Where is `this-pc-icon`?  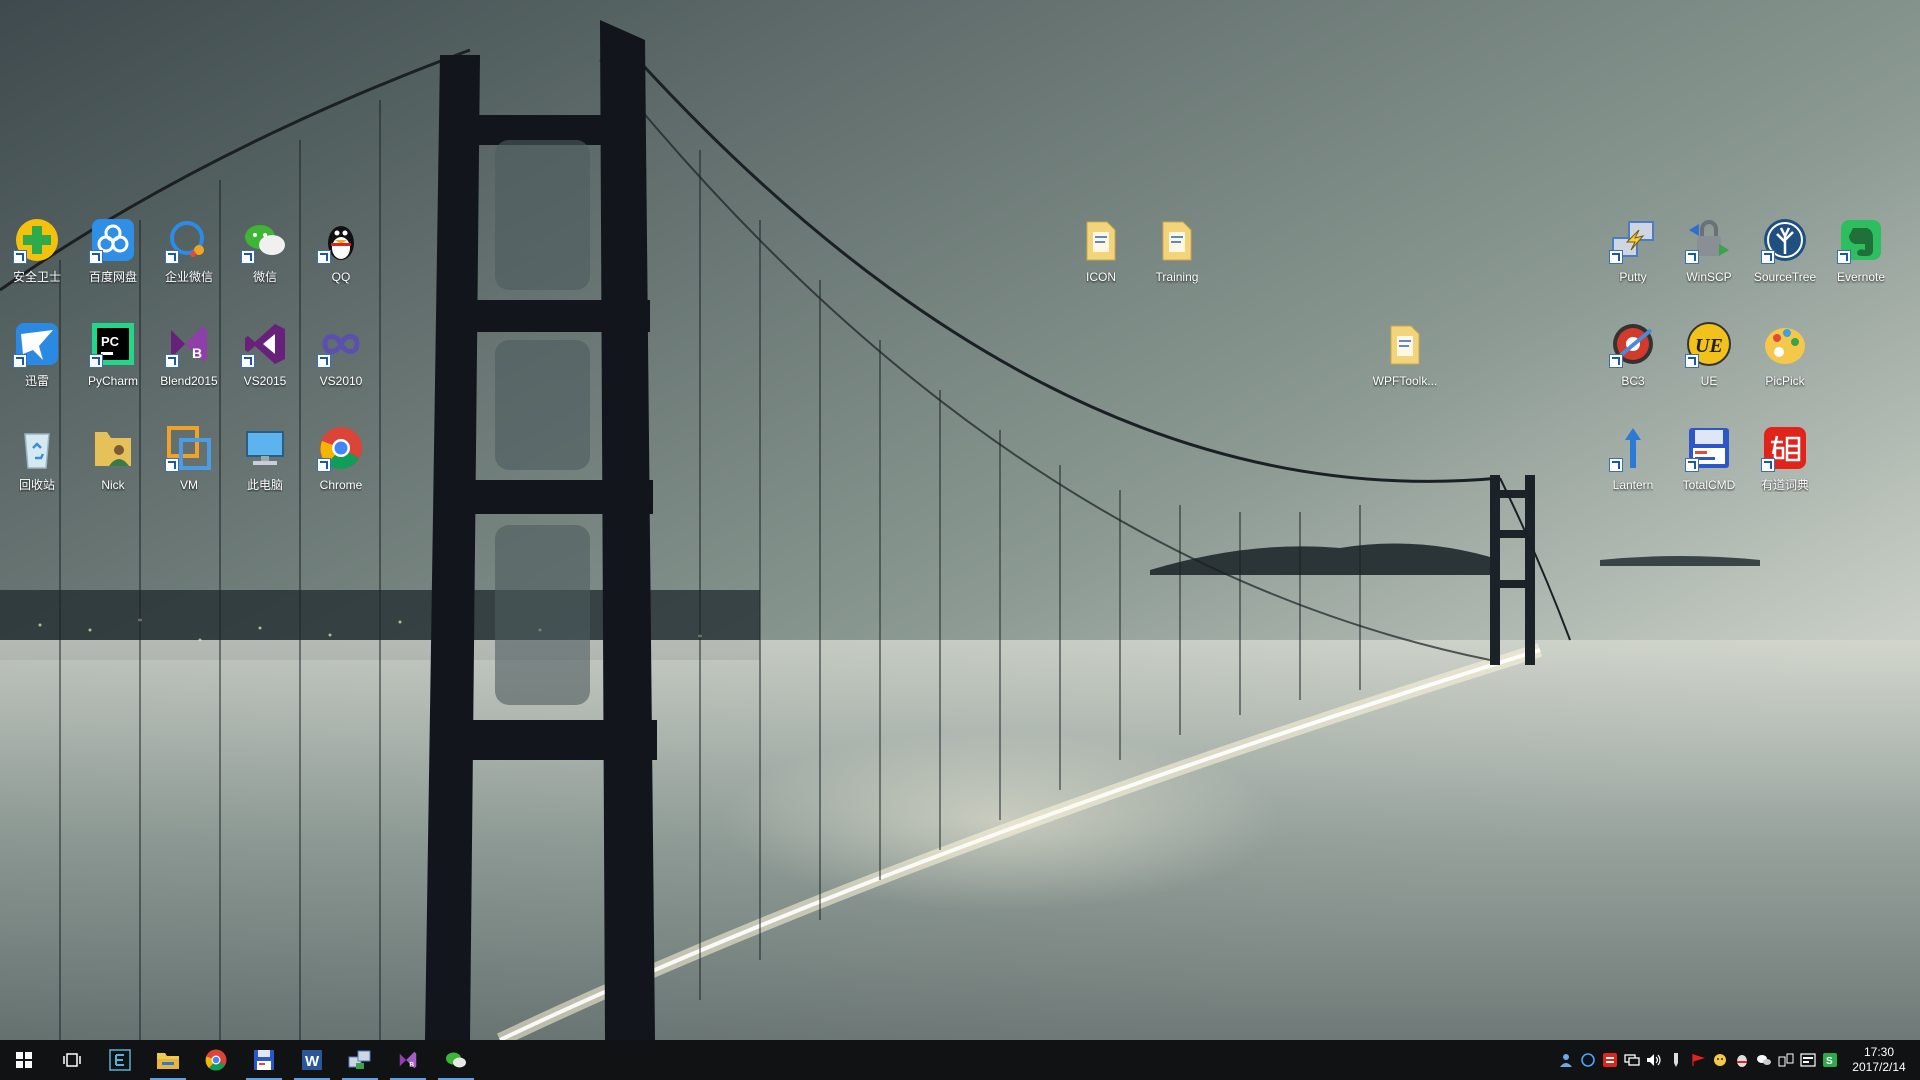
this-pc-icon is located at coordinates (265, 448).